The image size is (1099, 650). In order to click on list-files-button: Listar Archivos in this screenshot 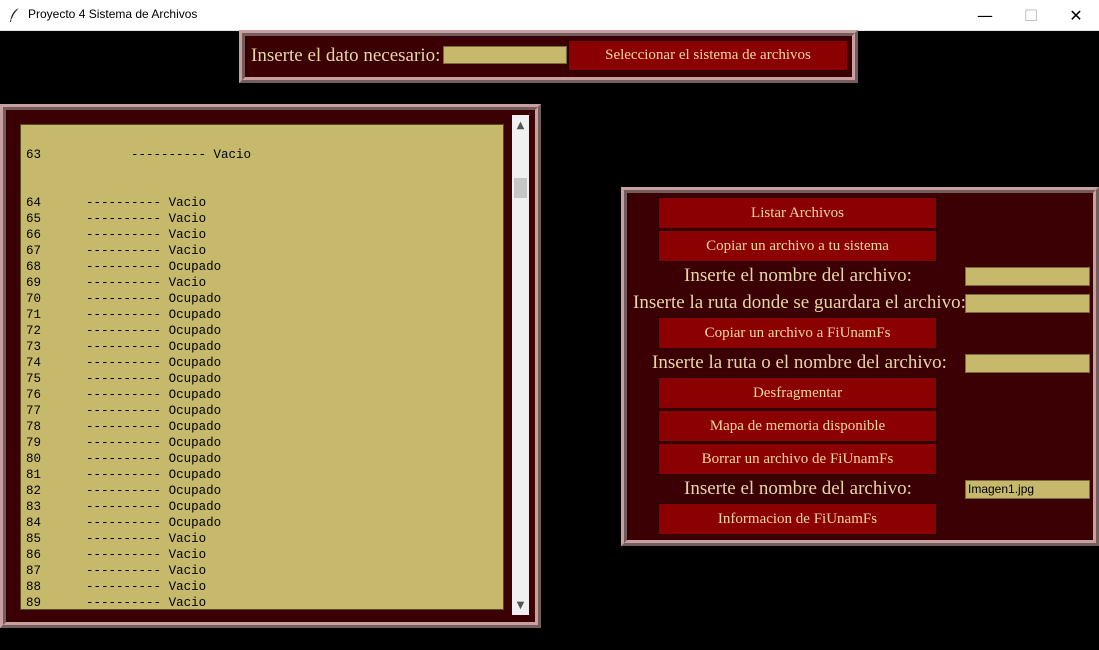, I will do `click(797, 213)`.